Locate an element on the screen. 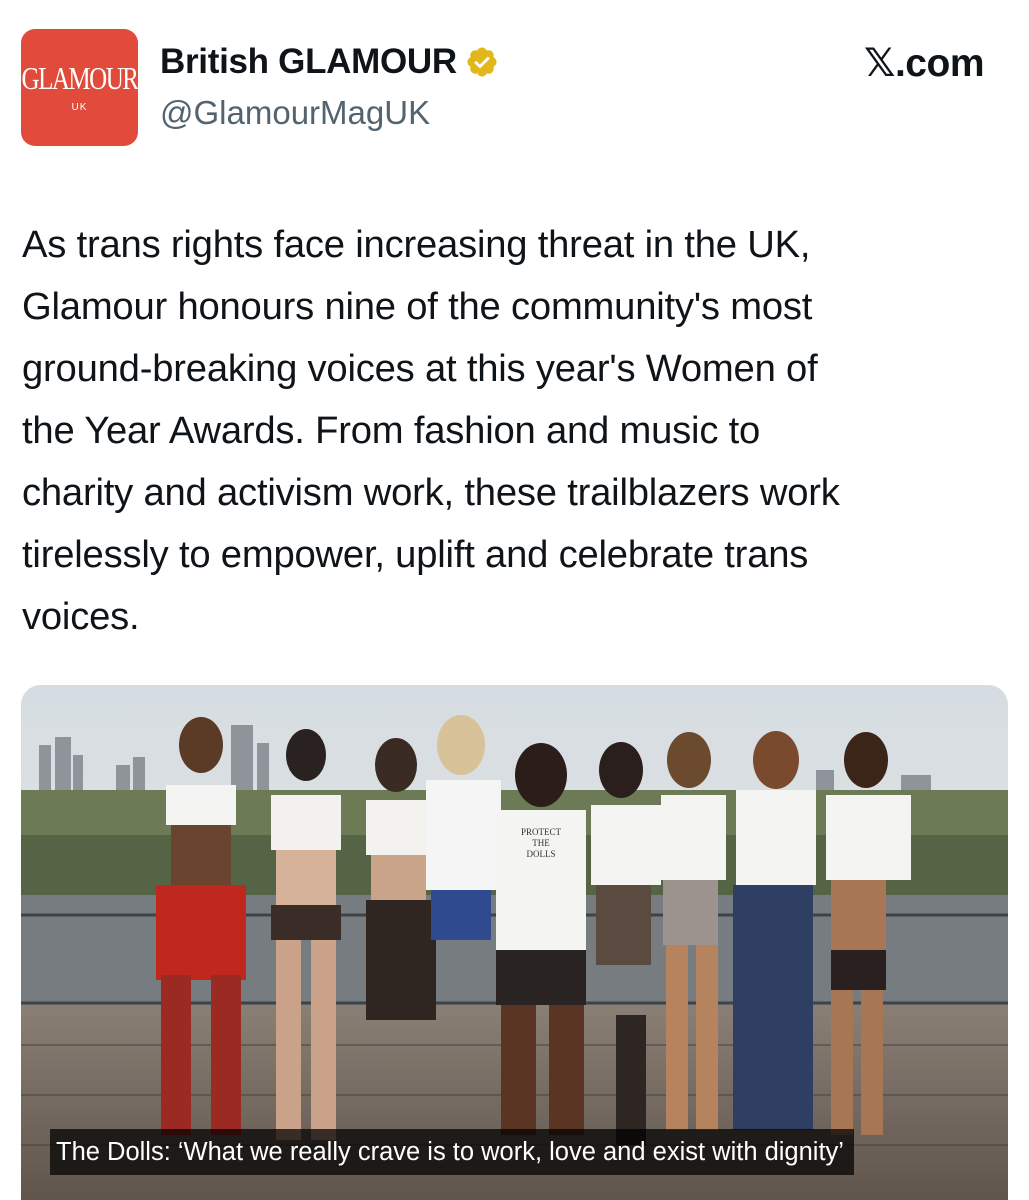 The width and height of the screenshot is (1029, 1200). site-watermark: 𝕏.com is located at coordinates (924, 63).